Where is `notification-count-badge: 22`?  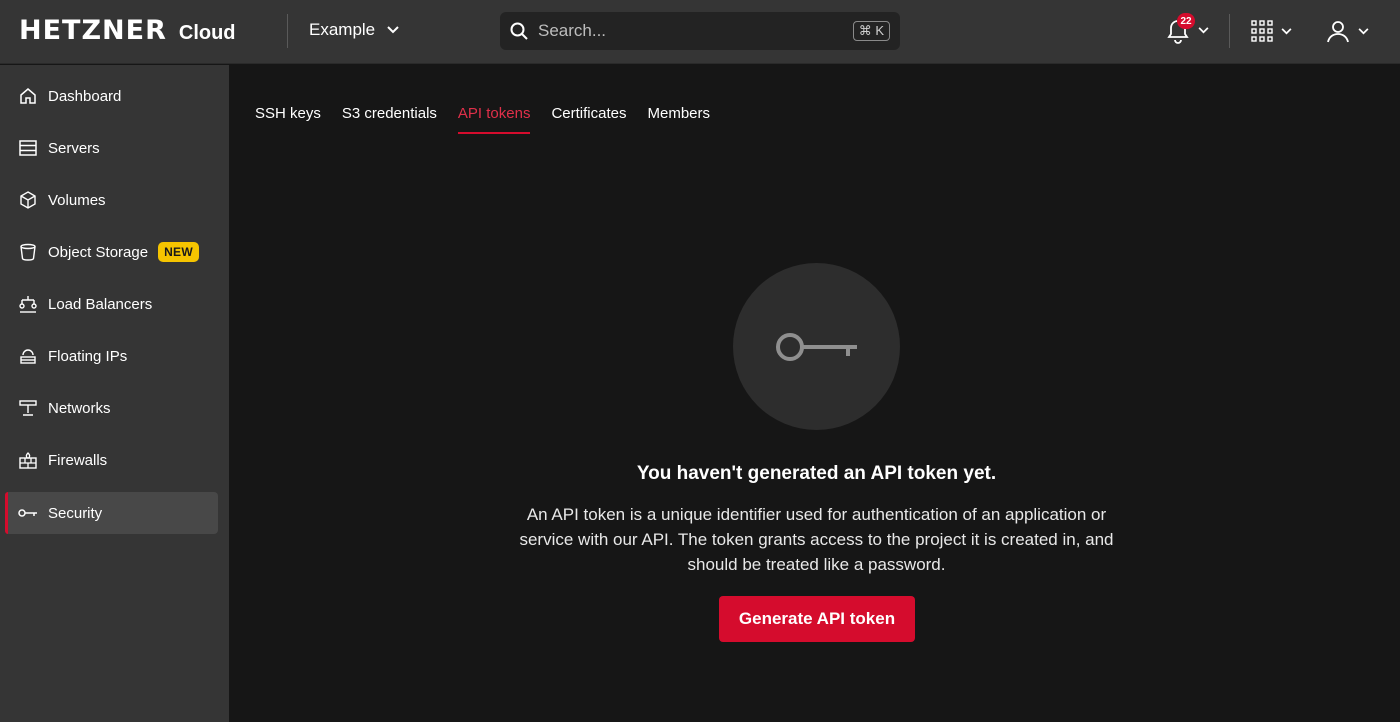
notification-count-badge: 22 is located at coordinates (1186, 21).